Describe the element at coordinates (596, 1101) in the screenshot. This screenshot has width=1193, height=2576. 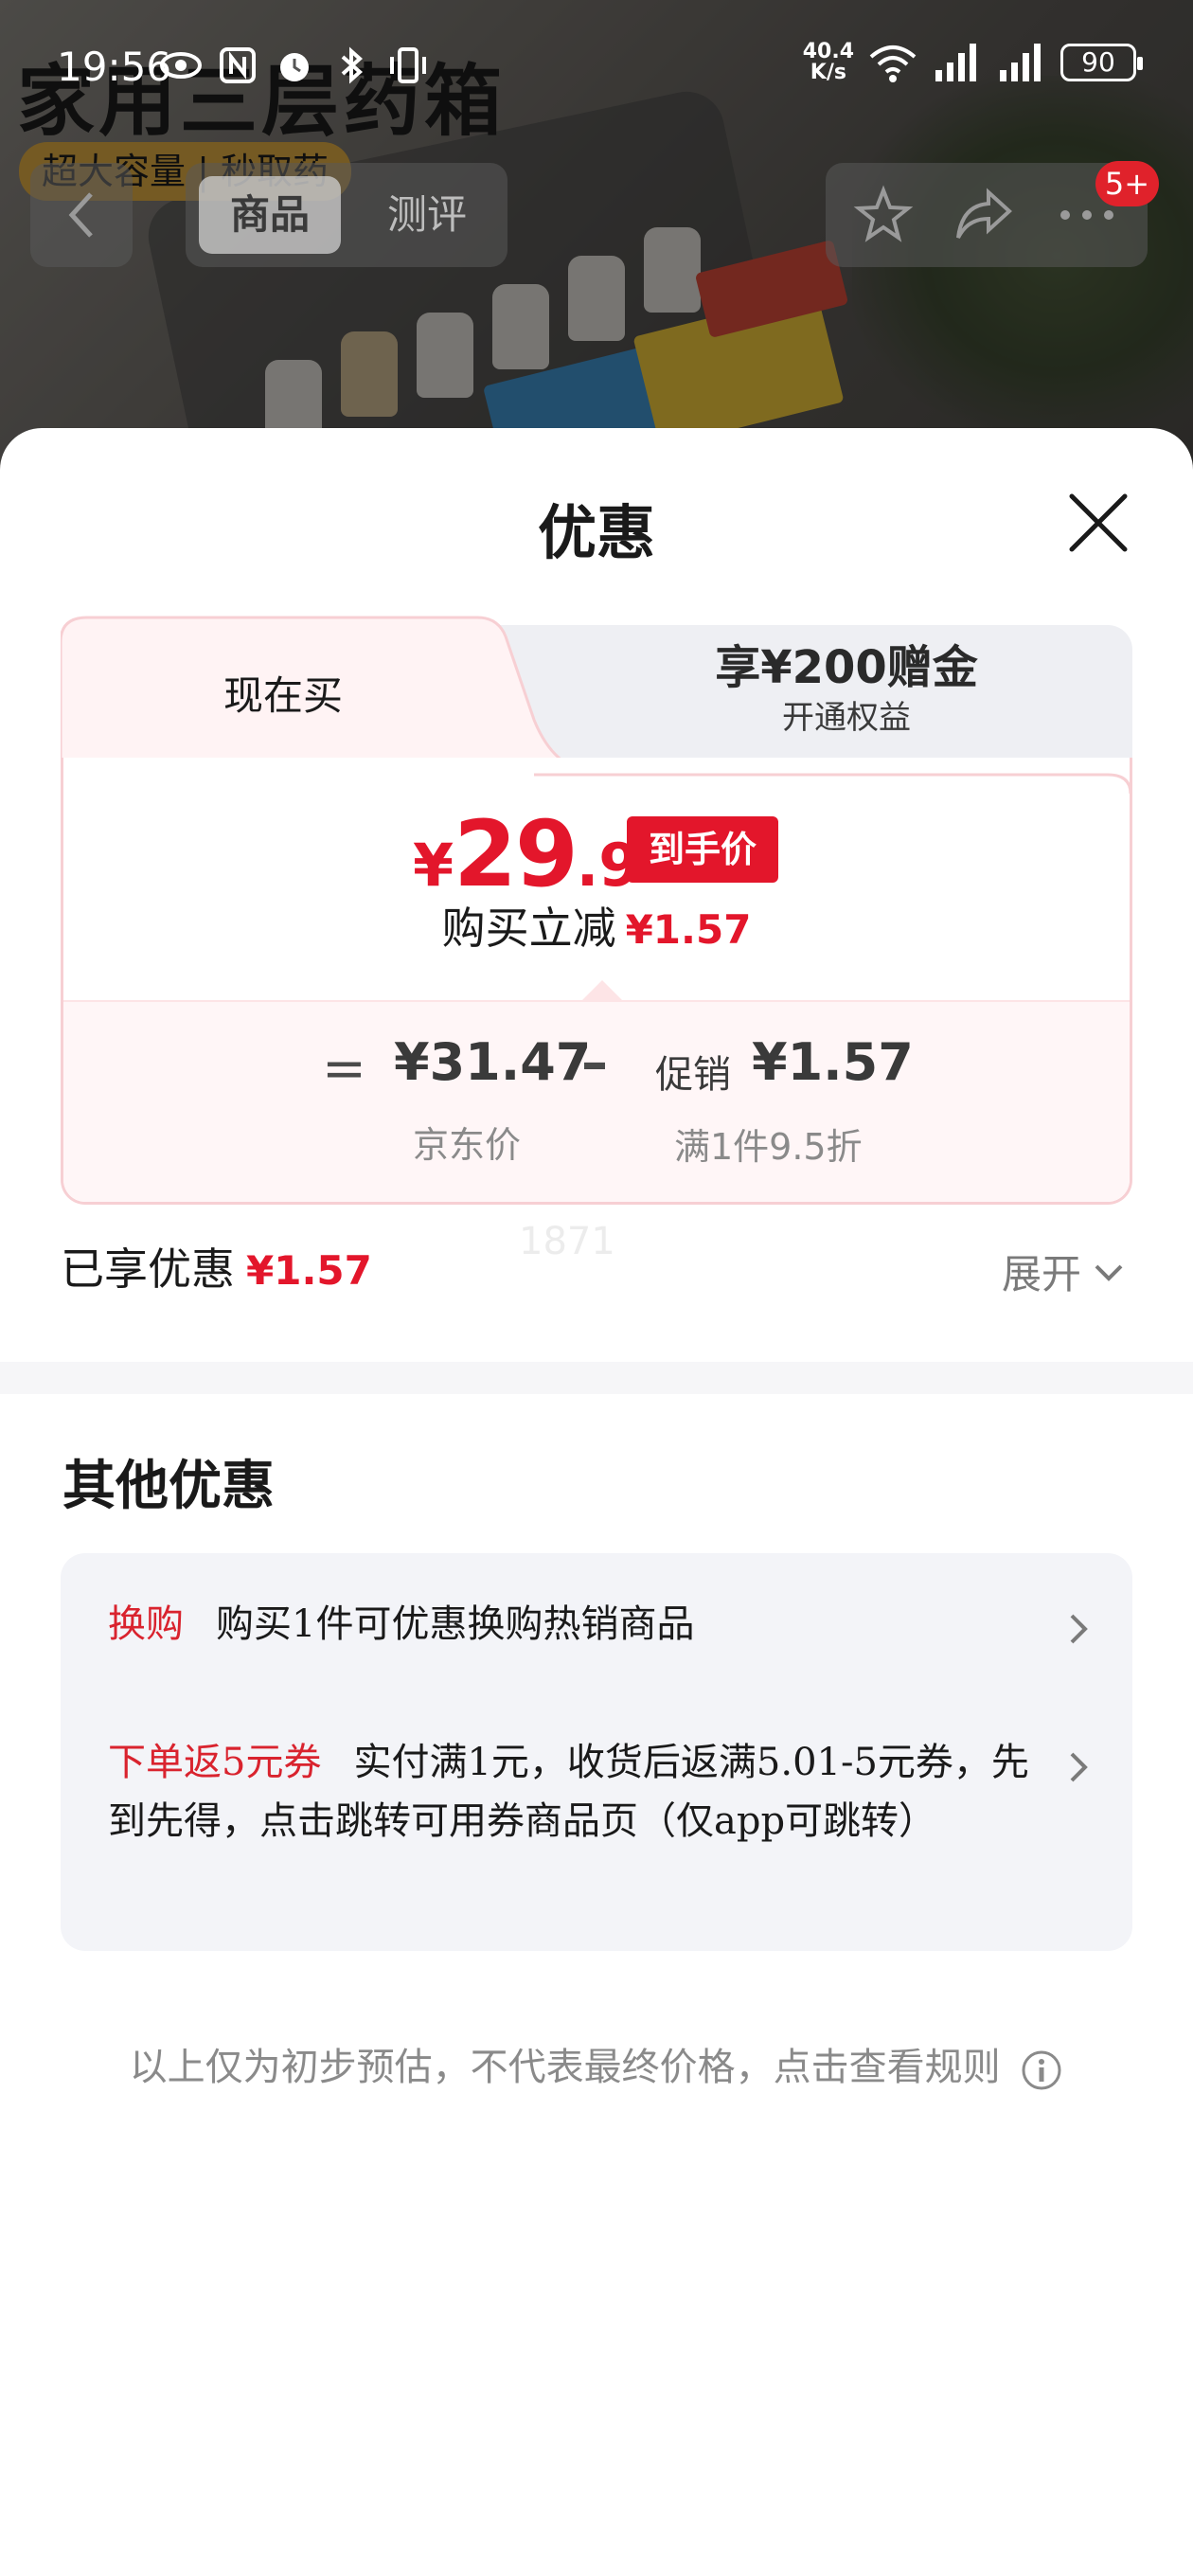
I see `price-breakdown` at that location.